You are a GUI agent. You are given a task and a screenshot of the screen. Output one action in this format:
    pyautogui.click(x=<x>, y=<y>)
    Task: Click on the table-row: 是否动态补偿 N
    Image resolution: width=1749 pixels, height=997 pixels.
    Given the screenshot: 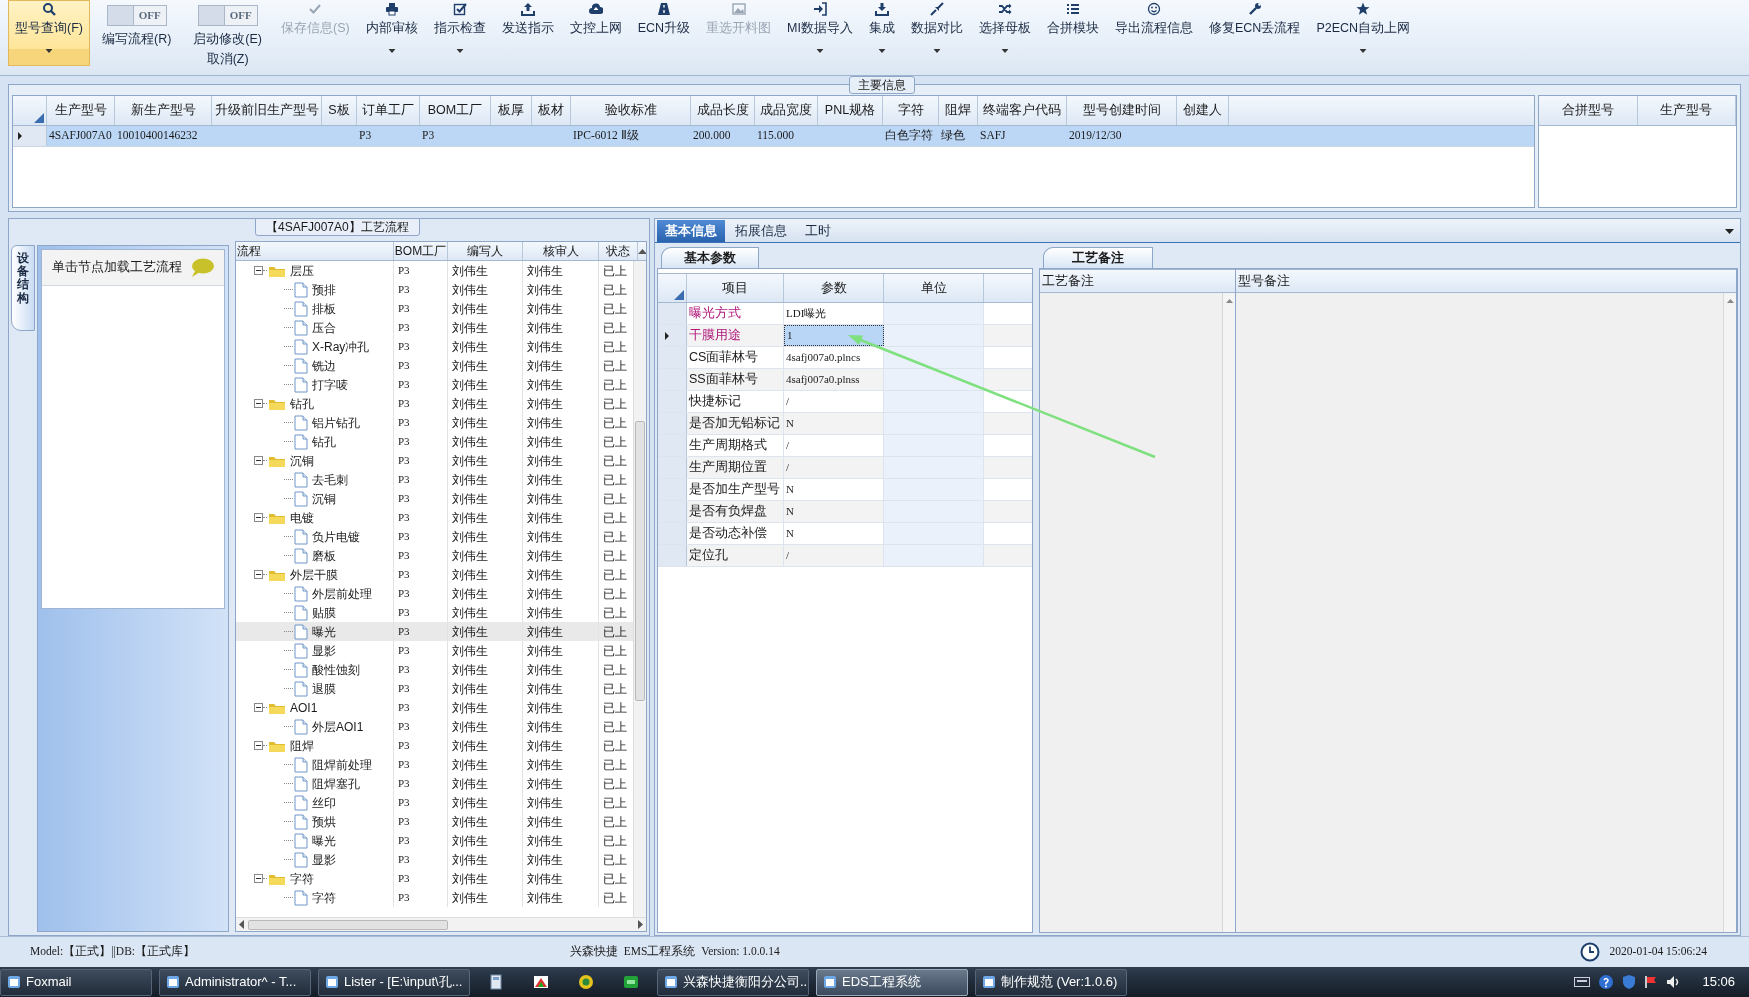 What is the action you would take?
    pyautogui.click(x=845, y=534)
    